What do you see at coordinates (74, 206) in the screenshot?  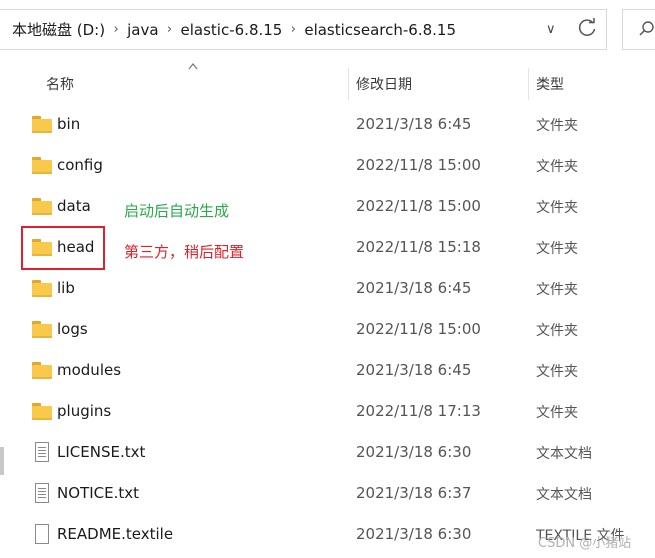 I see `file-name: data` at bounding box center [74, 206].